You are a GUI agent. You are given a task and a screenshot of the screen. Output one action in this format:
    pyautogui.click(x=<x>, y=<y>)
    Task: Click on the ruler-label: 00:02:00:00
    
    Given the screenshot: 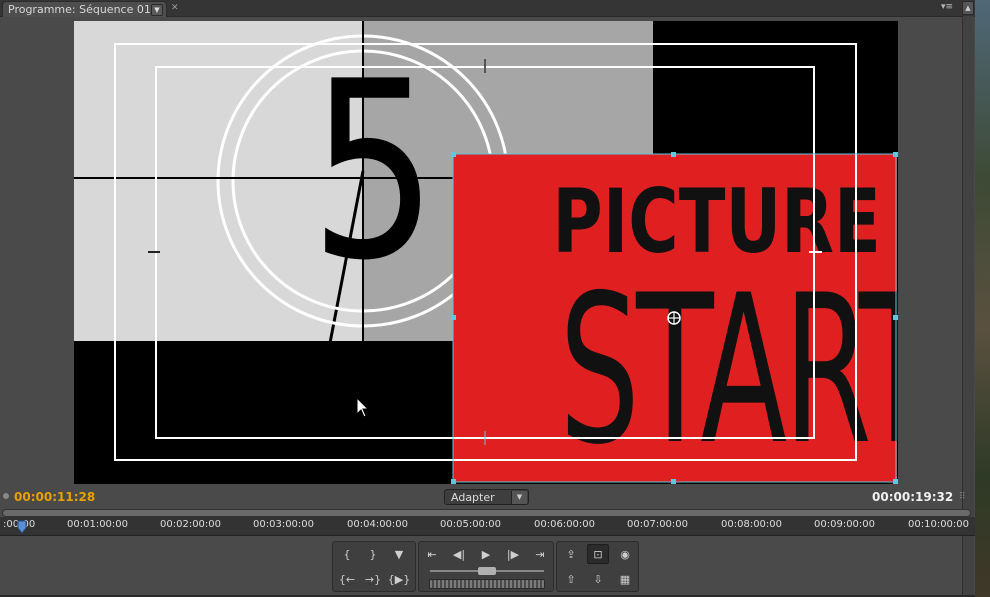 What is the action you would take?
    pyautogui.click(x=191, y=524)
    